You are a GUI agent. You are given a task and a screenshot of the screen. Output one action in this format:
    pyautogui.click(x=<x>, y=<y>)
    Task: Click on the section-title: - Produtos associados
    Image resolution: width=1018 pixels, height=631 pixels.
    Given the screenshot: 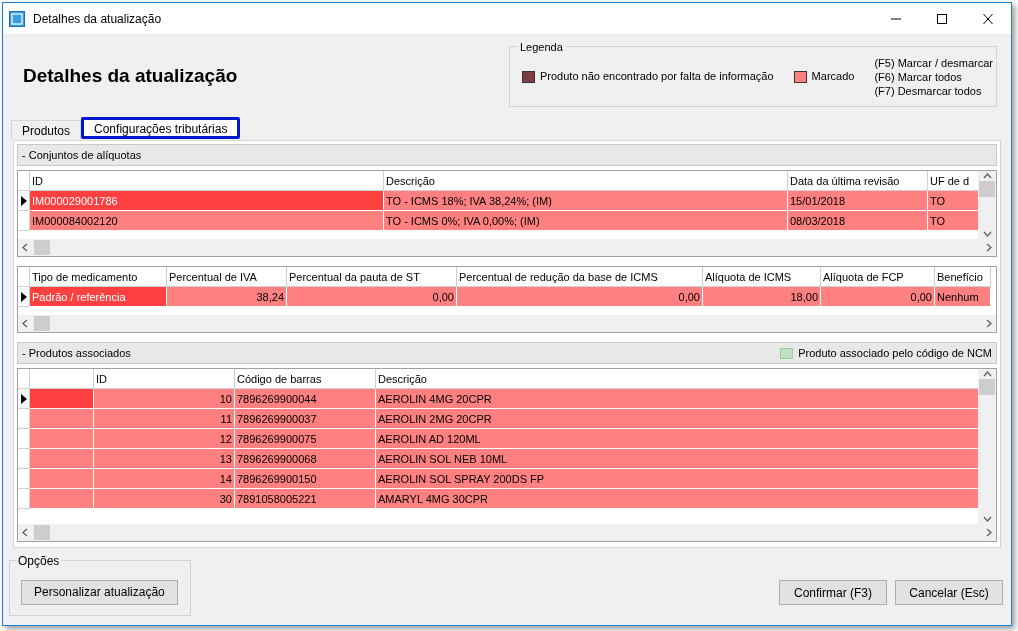 What is the action you would take?
    pyautogui.click(x=76, y=353)
    